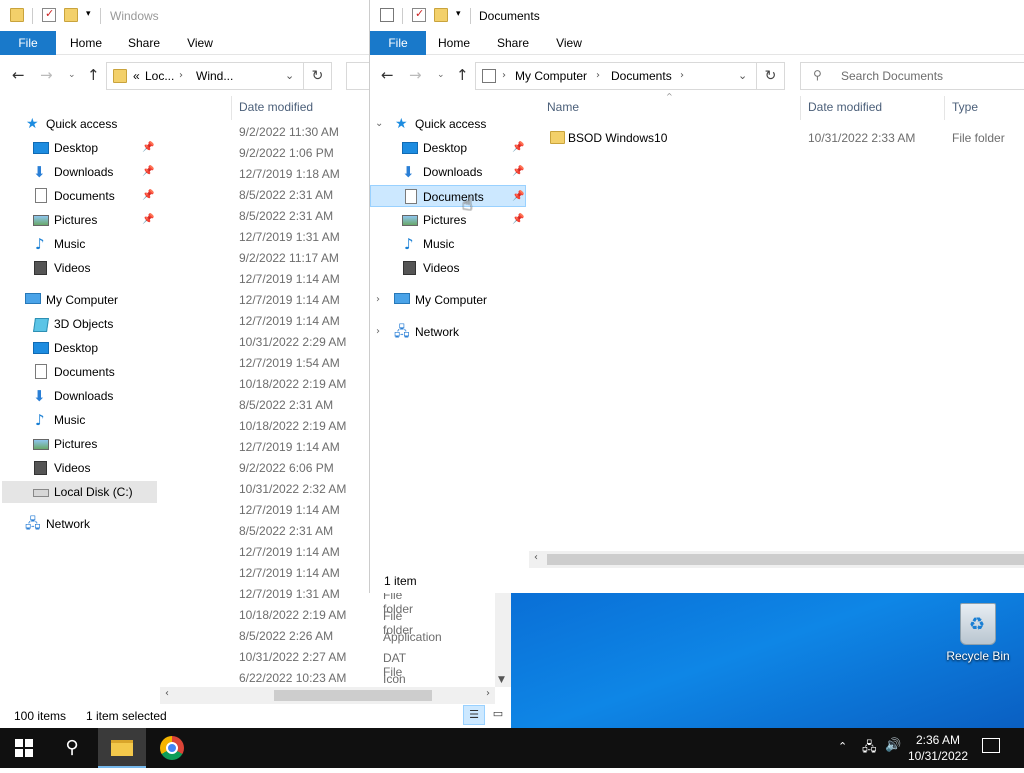 The image size is (1024, 773). What do you see at coordinates (122, 748) in the screenshot?
I see `taskbar-file-explorer` at bounding box center [122, 748].